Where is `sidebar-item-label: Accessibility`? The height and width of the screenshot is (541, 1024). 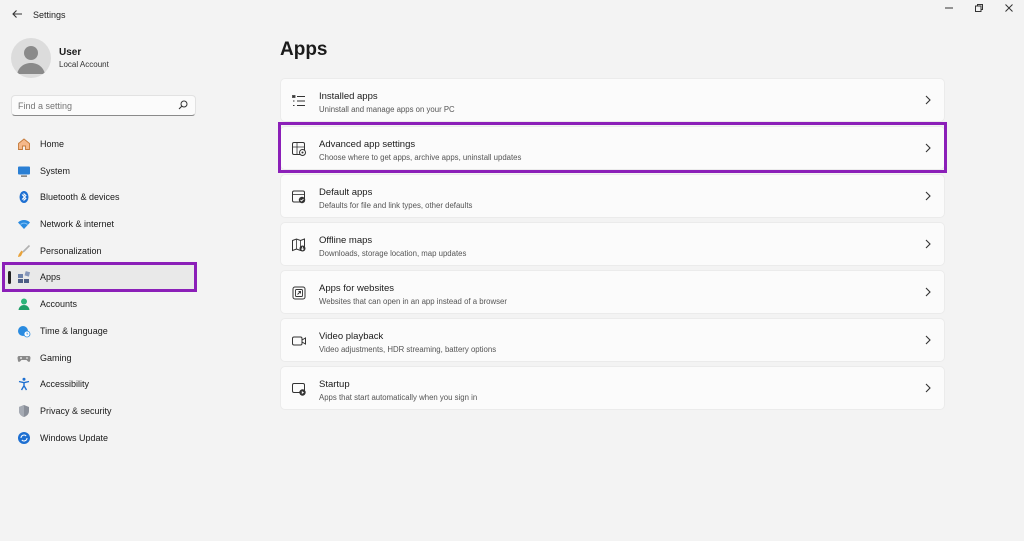
sidebar-item-label: Accessibility is located at coordinates (65, 384).